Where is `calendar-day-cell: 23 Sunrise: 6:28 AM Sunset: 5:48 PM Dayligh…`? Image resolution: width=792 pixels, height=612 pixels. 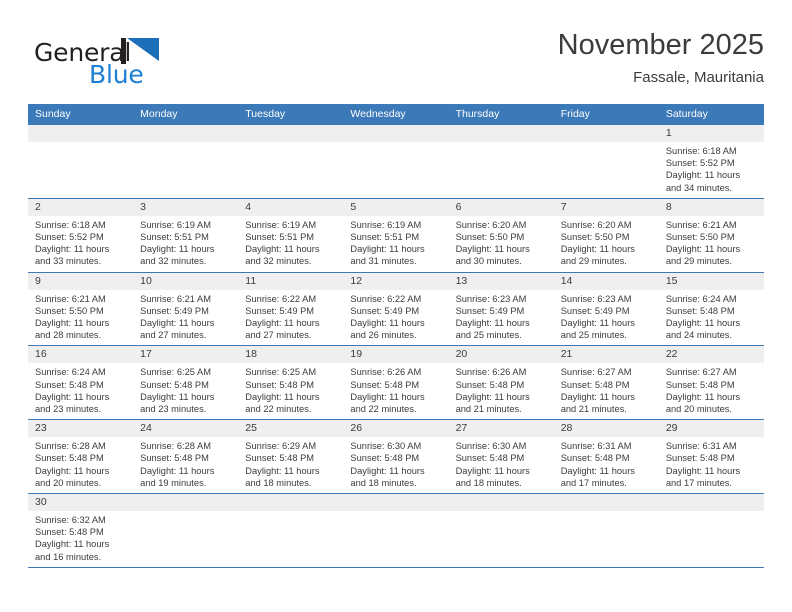 calendar-day-cell: 23 Sunrise: 6:28 AM Sunset: 5:48 PM Dayligh… is located at coordinates (81, 457).